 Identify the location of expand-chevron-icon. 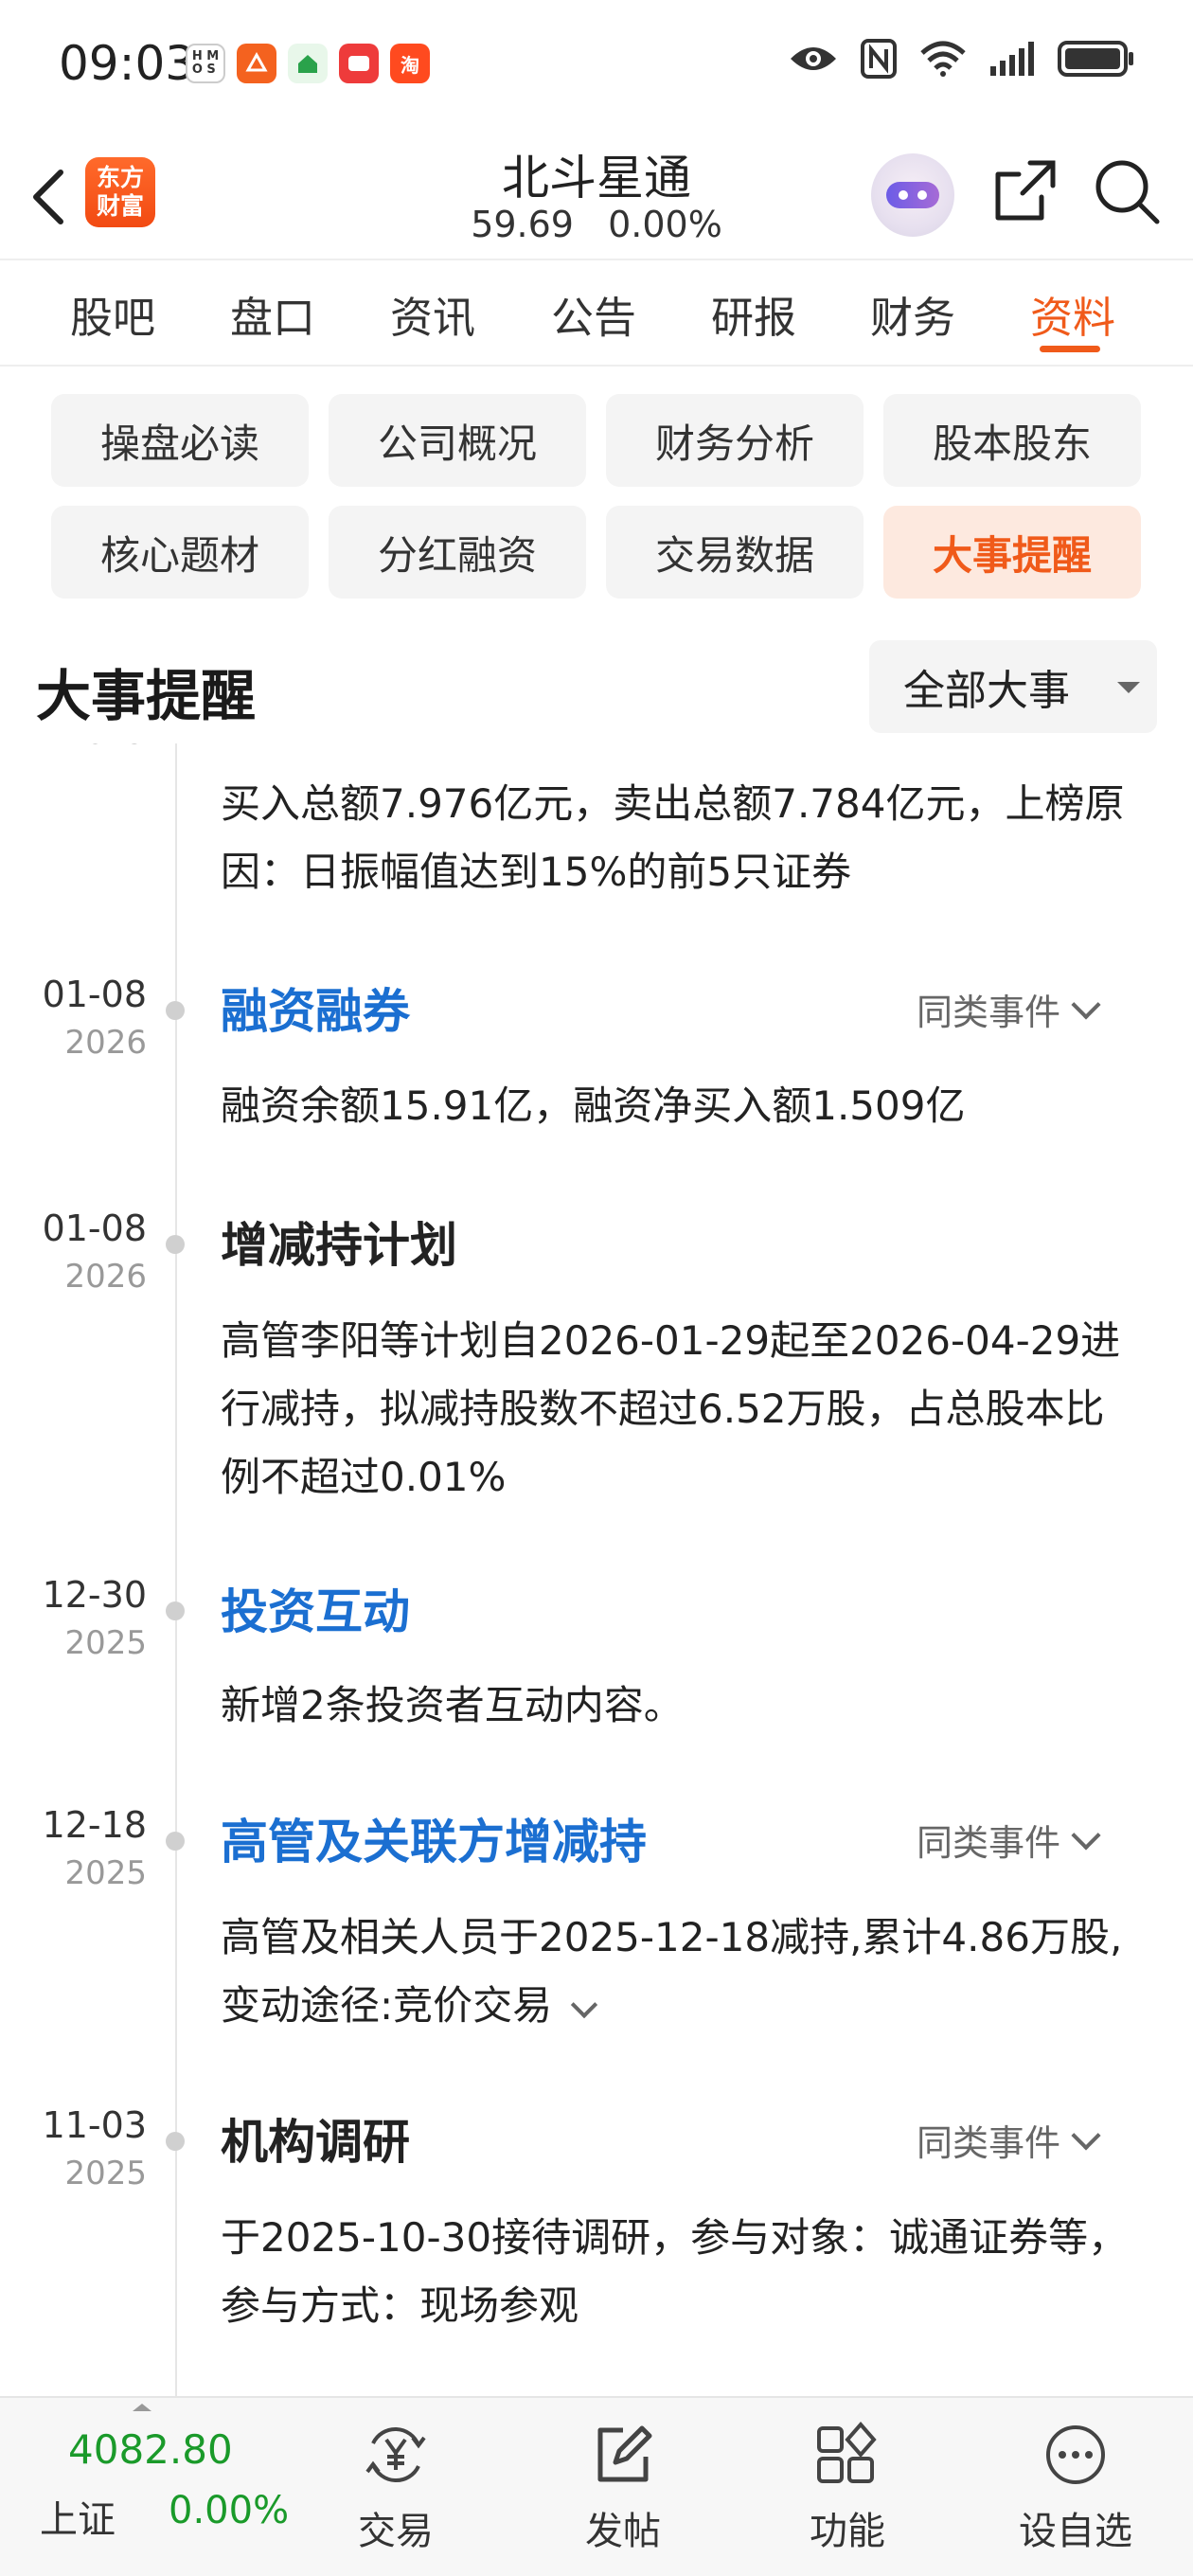
(584, 2004).